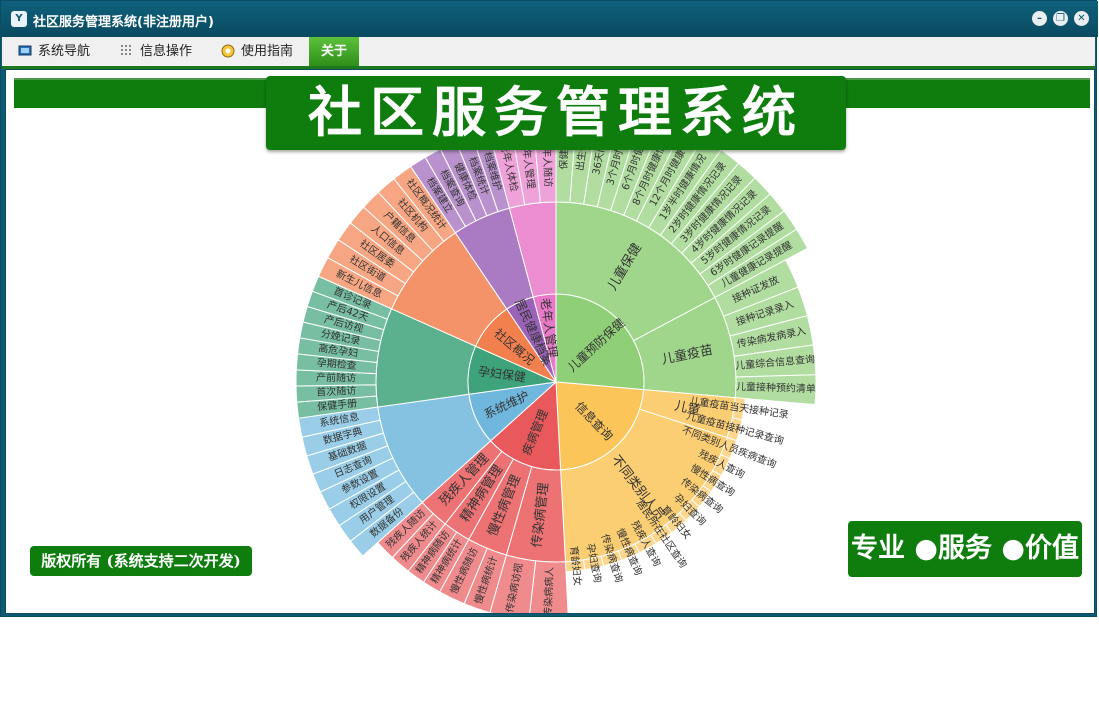 This screenshot has height=723, width=1099. Describe the element at coordinates (123, 22) in the screenshot. I see `window-title: 社区服务管理系统(非注册用户)` at that location.